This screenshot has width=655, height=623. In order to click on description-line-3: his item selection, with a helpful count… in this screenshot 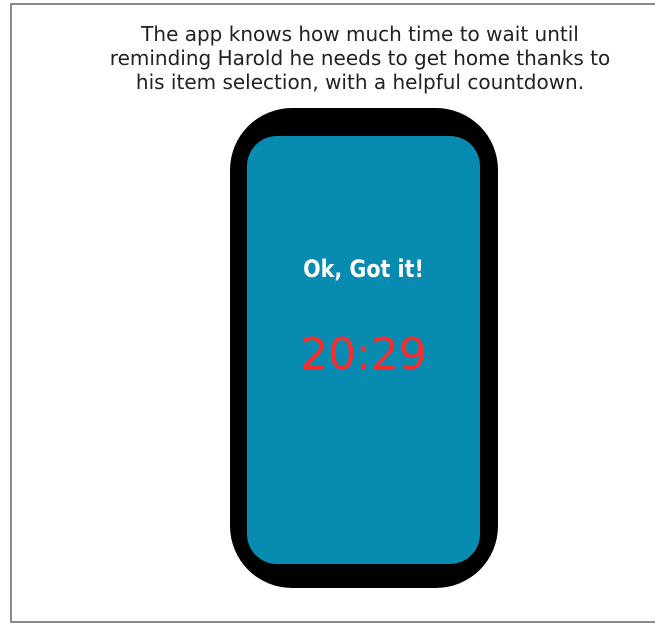, I will do `click(360, 82)`.